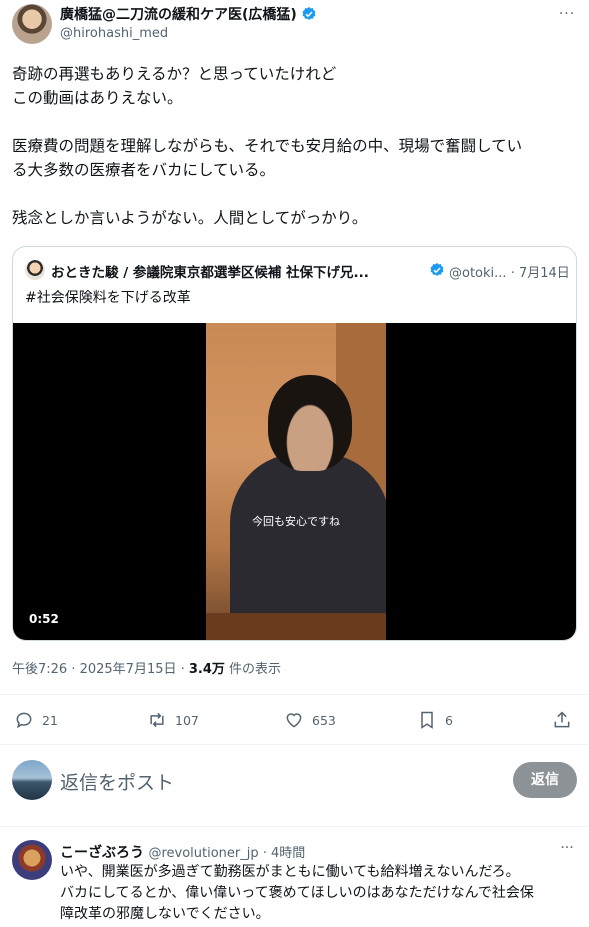 Image resolution: width=589 pixels, height=927 pixels. I want to click on bookmark-count: 6, so click(449, 720).